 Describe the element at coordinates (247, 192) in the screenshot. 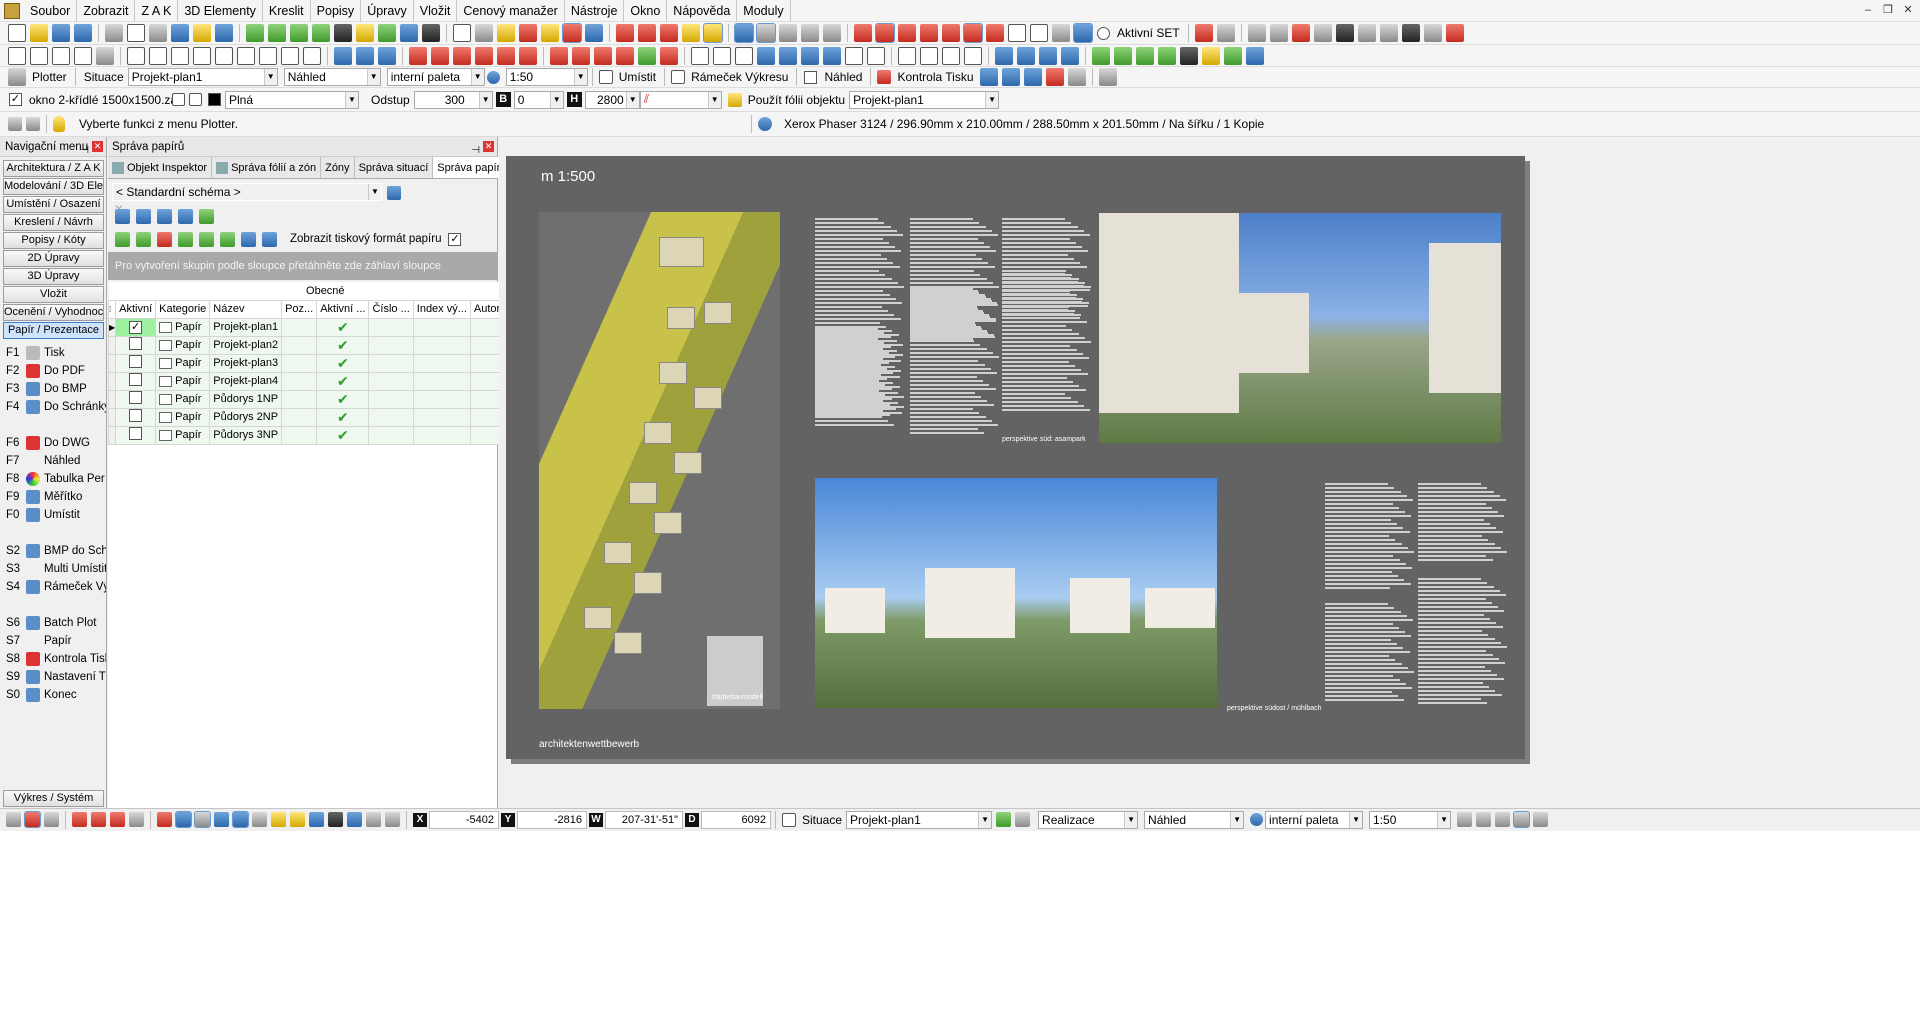

I see `schema-select: < Standardní schéma > ▼` at that location.